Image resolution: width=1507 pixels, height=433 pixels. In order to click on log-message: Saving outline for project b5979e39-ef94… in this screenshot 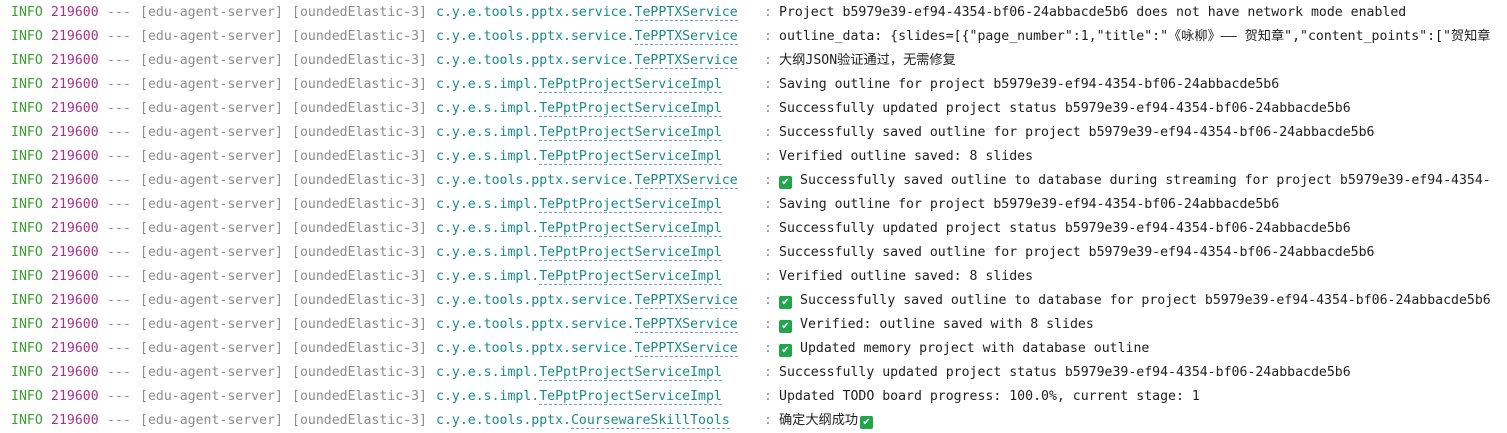, I will do `click(1029, 85)`.